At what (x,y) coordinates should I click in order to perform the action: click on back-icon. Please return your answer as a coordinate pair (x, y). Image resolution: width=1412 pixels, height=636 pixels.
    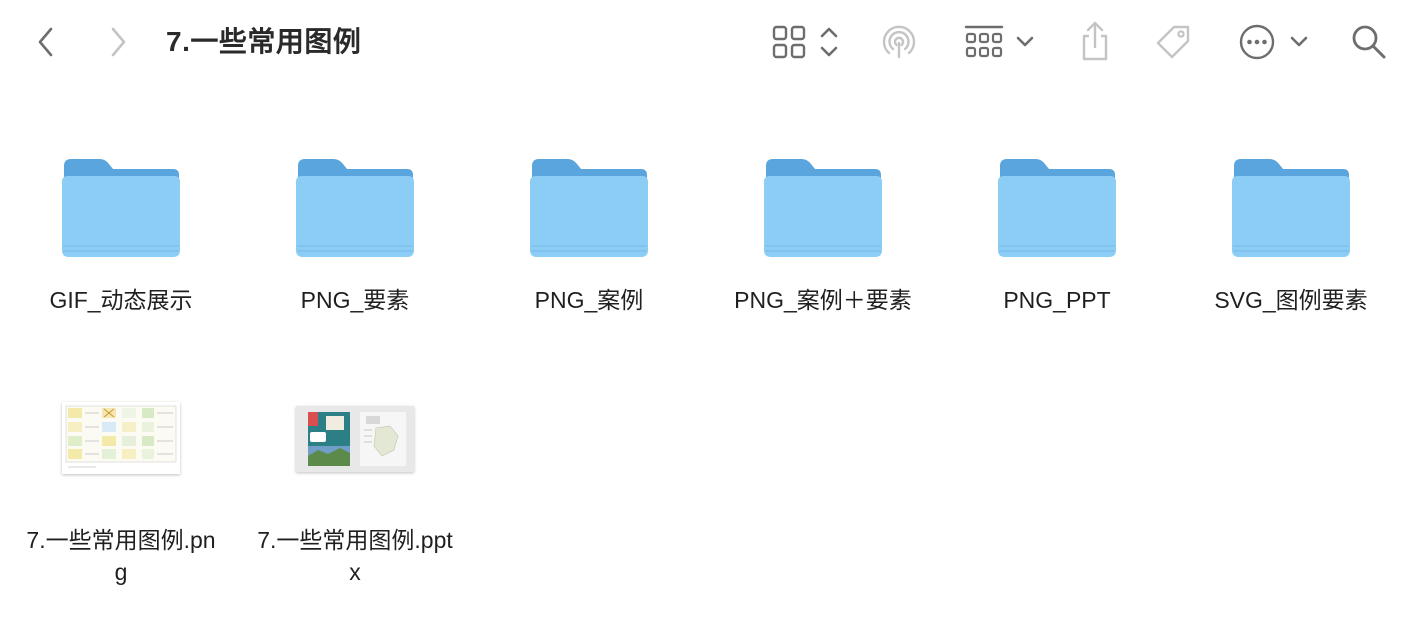
    Looking at the image, I should click on (45, 42).